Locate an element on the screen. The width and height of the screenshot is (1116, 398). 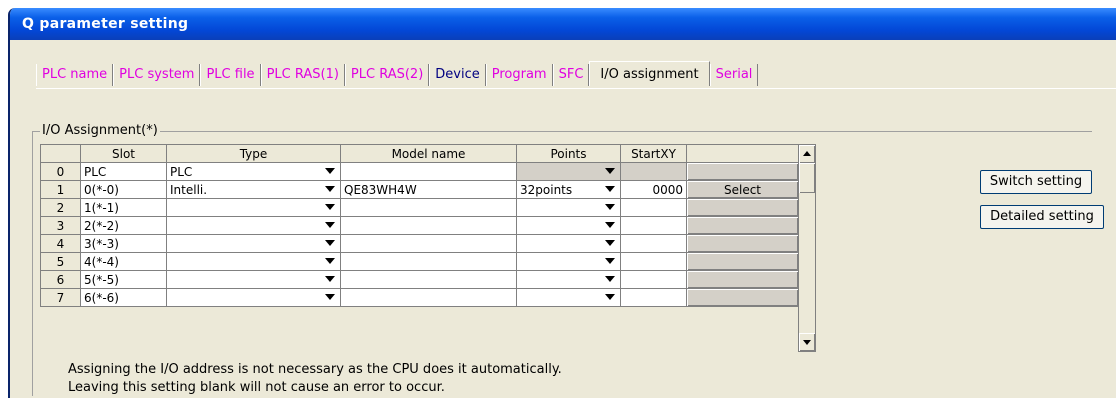
slot-cell: 6(*-6) is located at coordinates (123, 297).